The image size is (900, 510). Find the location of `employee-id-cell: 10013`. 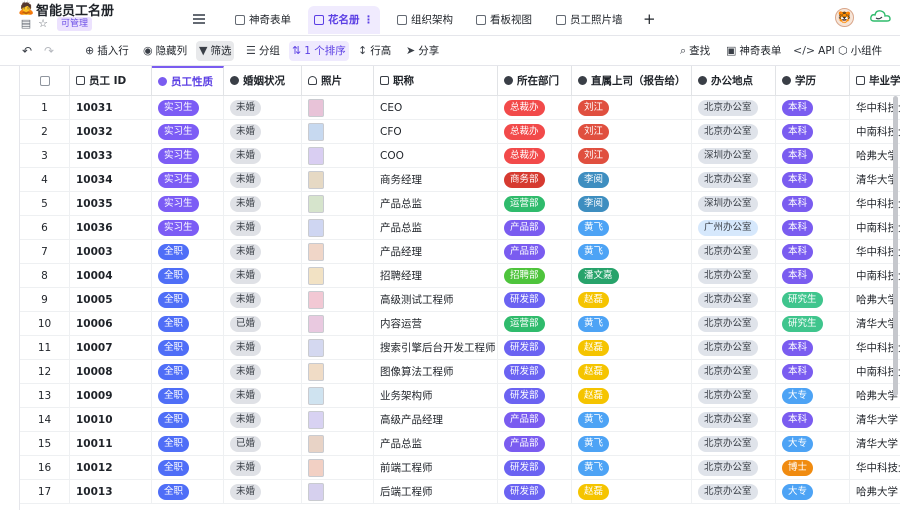

employee-id-cell: 10013 is located at coordinates (111, 491).